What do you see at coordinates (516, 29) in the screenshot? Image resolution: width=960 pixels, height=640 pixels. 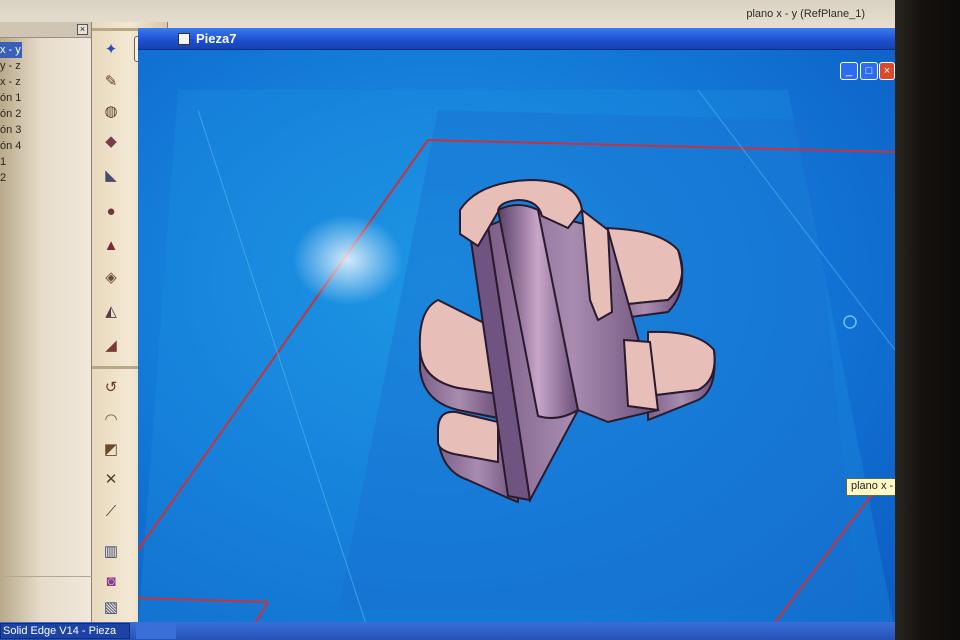 I see `window-title-bar: Pieza7 plano x - y (RefPlane_1)` at bounding box center [516, 29].